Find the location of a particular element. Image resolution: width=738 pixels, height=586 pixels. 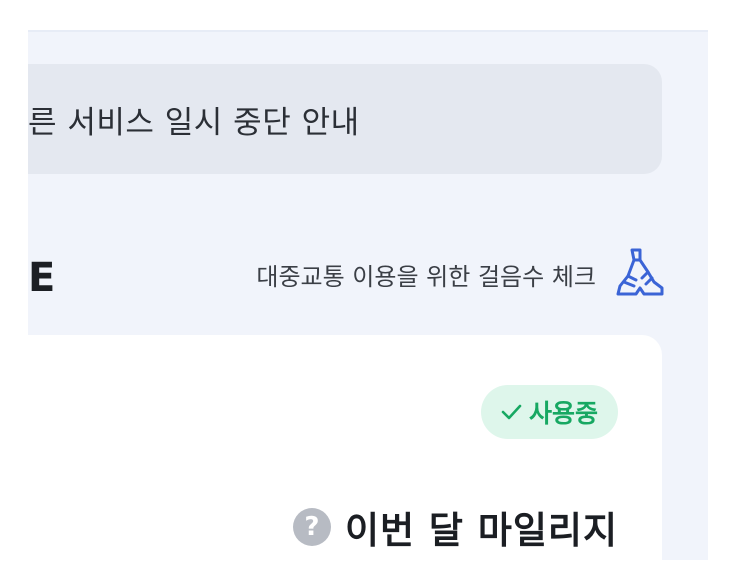

notice-text: 른 서비스 일시 중단 안내 is located at coordinates (194, 123).